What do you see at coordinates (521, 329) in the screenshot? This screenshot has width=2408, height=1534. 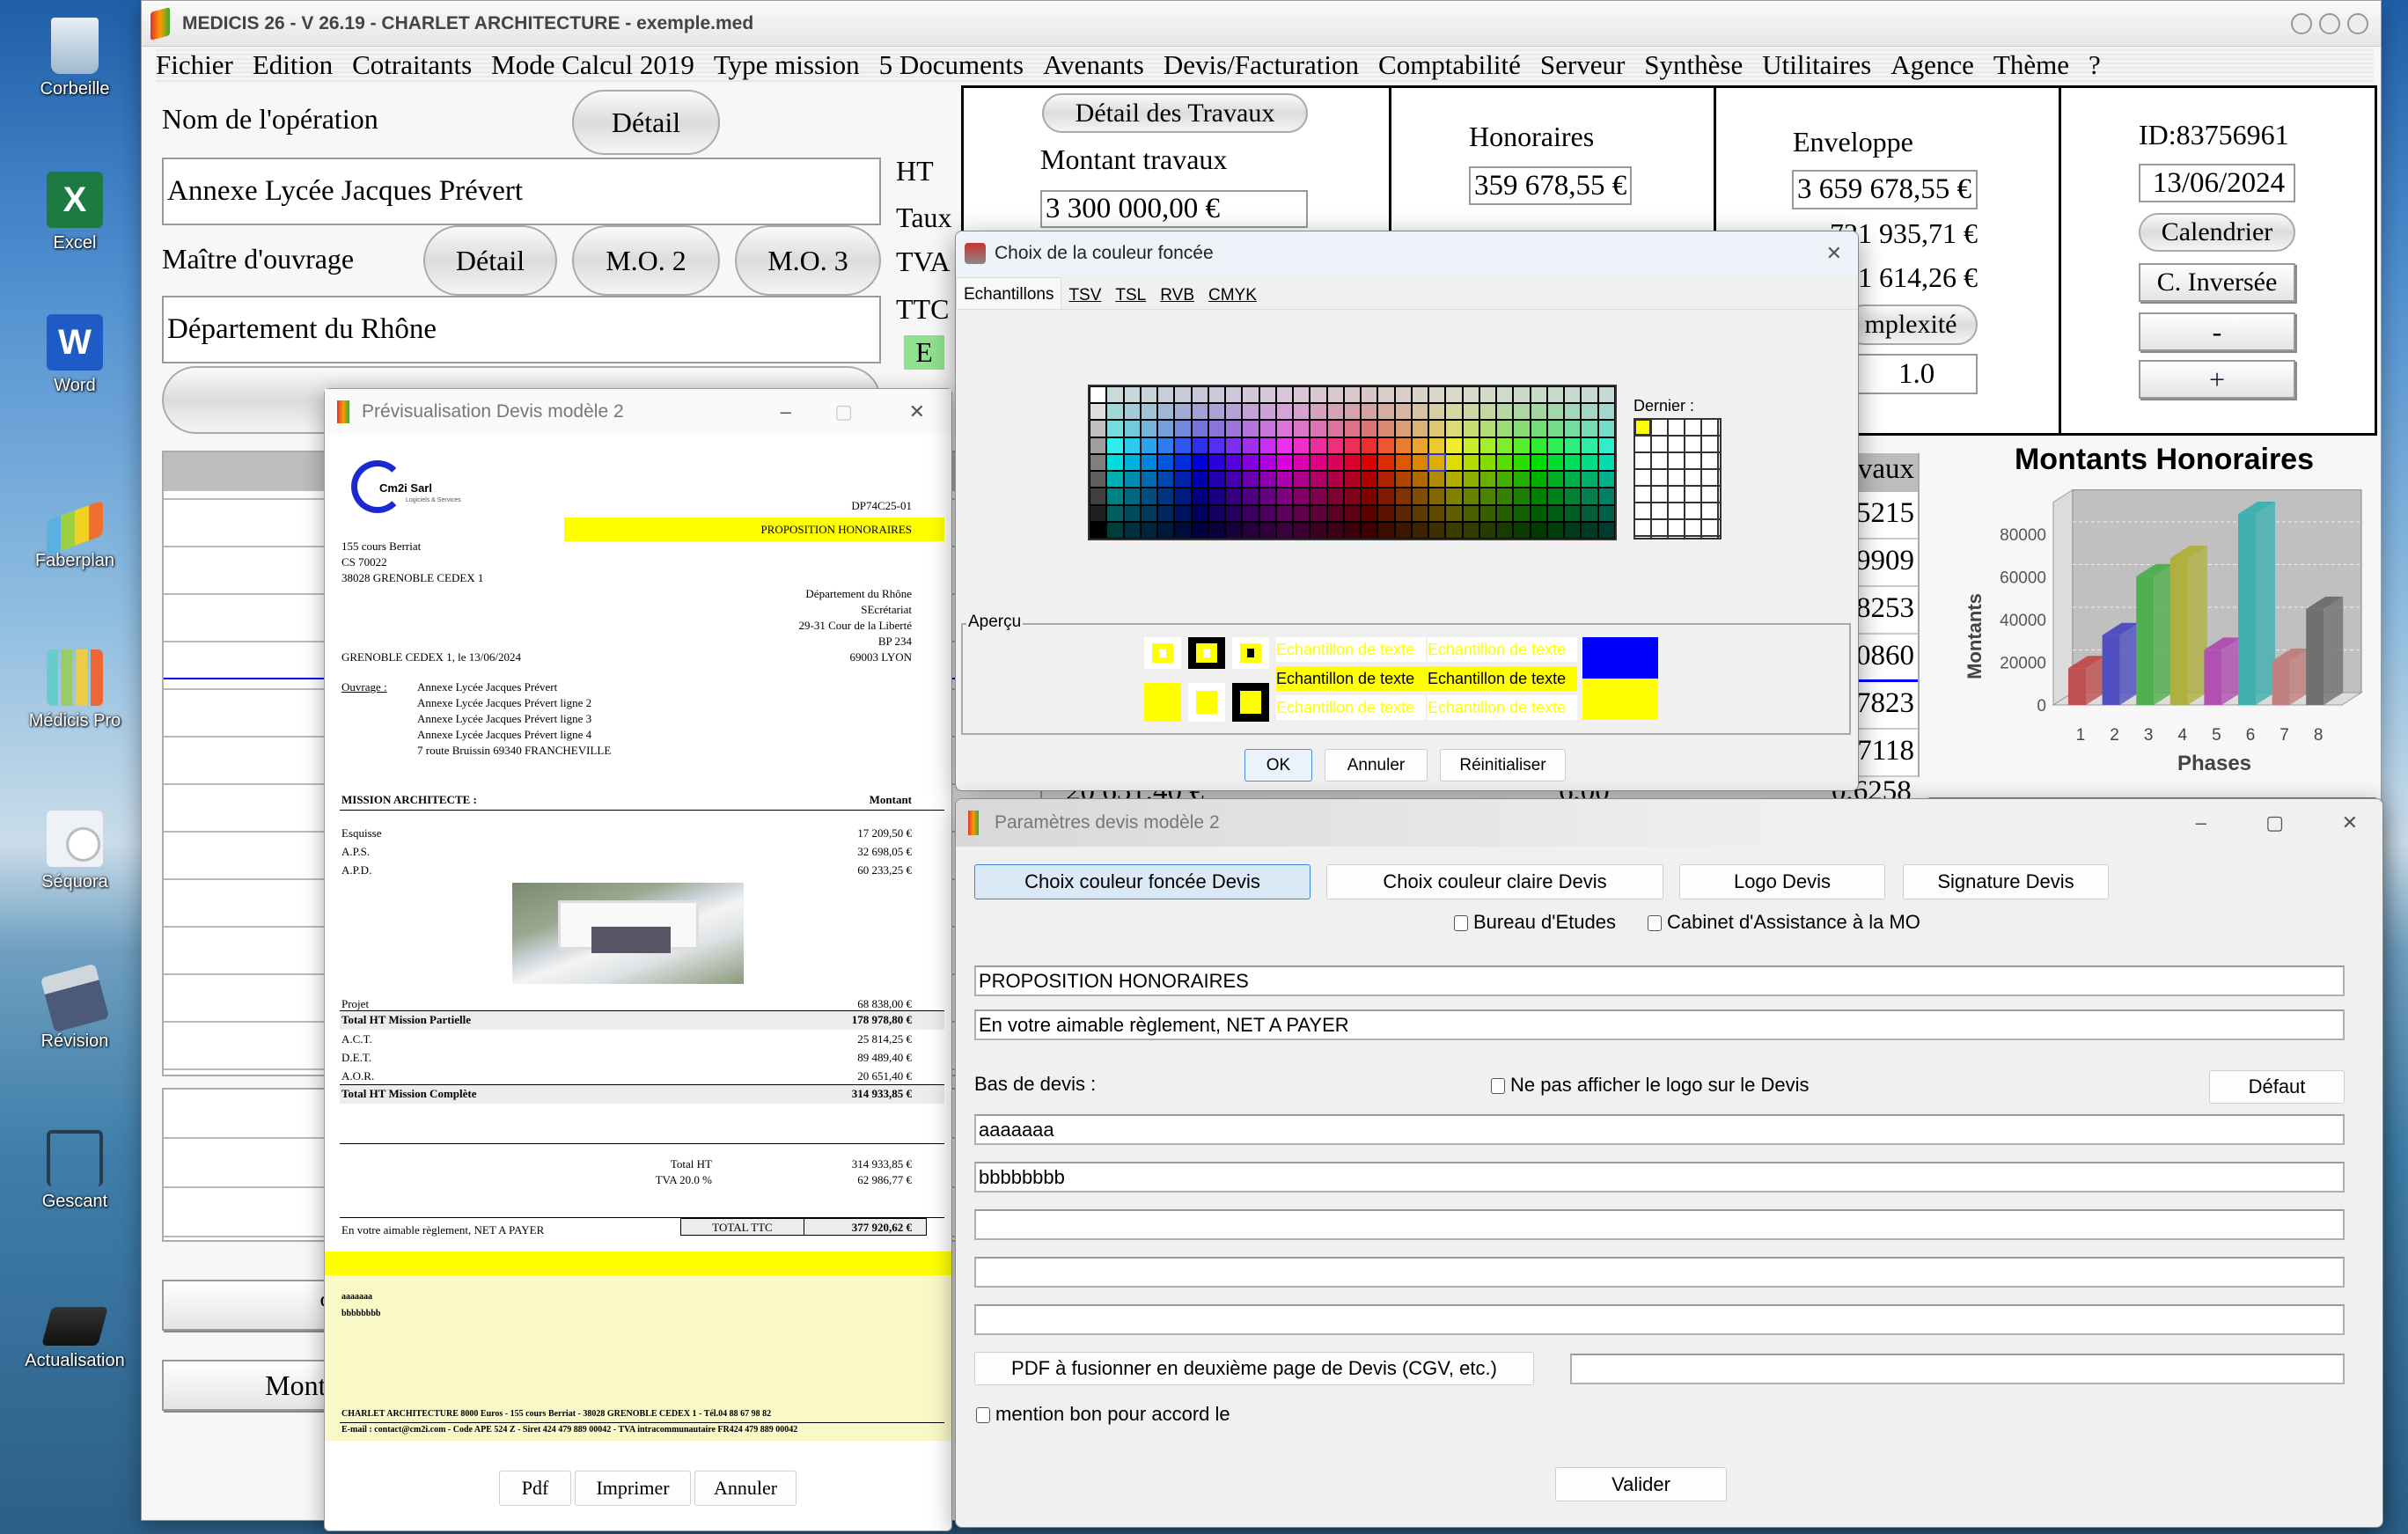 I see `maitre-ouvrage-field: Département du Rhône` at bounding box center [521, 329].